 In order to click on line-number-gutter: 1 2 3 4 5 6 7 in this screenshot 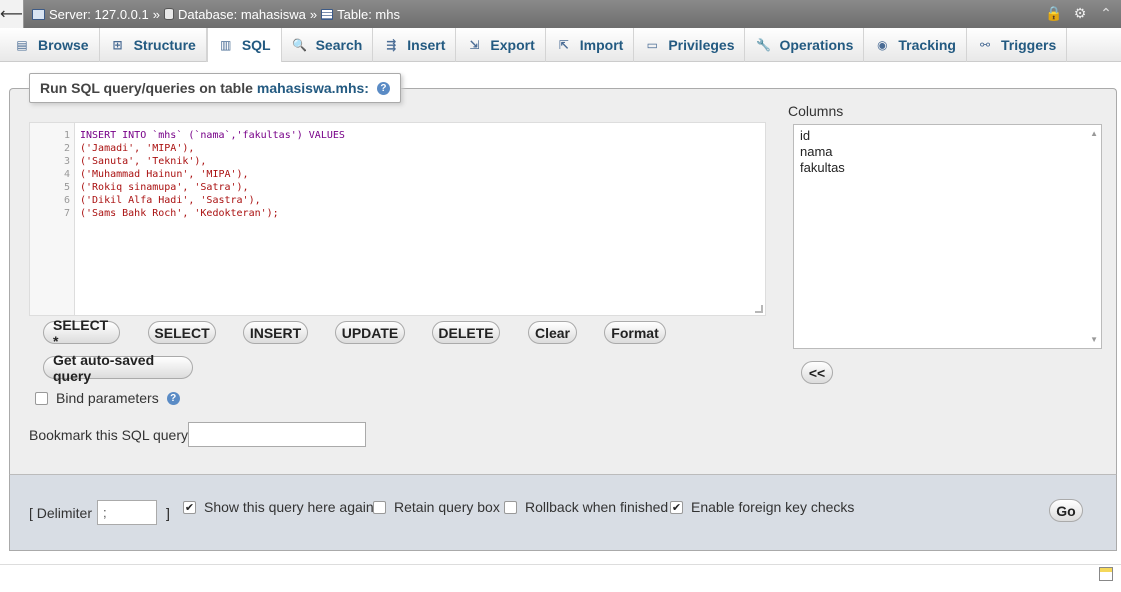, I will do `click(52, 219)`.